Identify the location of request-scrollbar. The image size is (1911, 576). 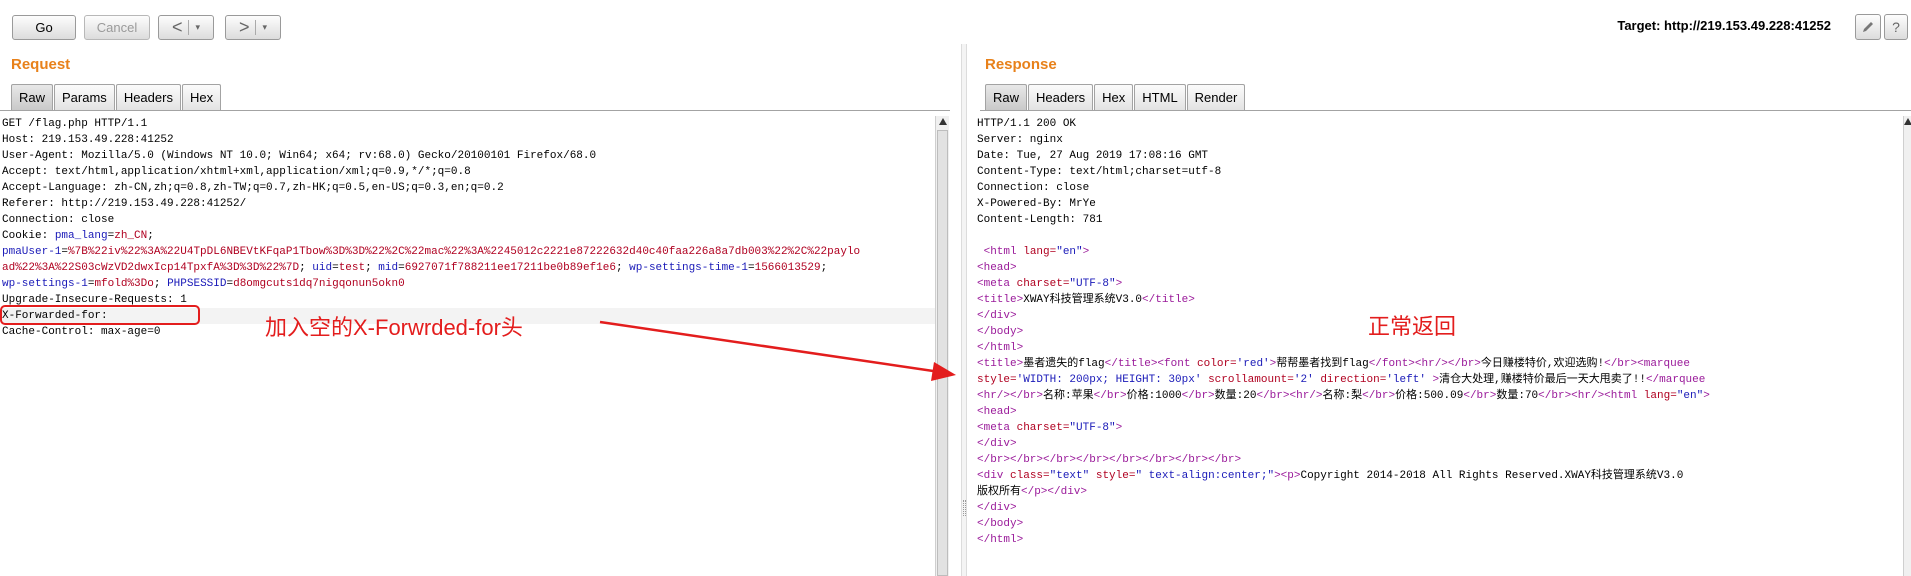
(942, 346).